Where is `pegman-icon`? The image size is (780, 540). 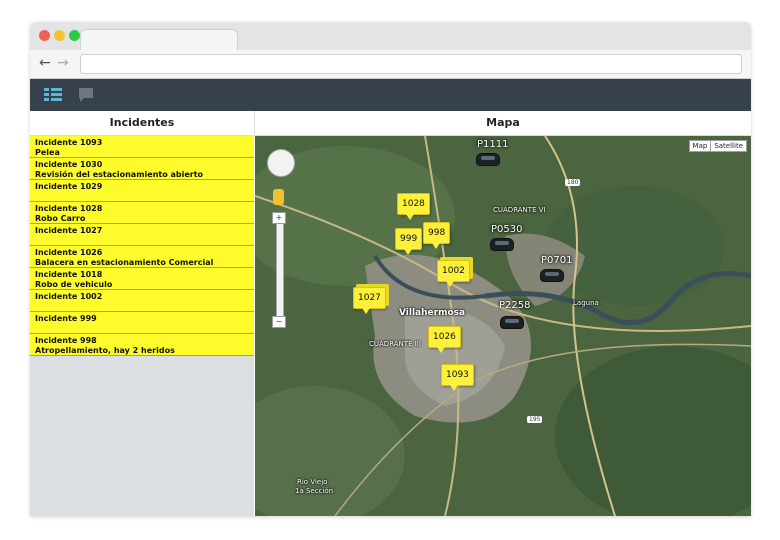
pegman-icon is located at coordinates (278, 197).